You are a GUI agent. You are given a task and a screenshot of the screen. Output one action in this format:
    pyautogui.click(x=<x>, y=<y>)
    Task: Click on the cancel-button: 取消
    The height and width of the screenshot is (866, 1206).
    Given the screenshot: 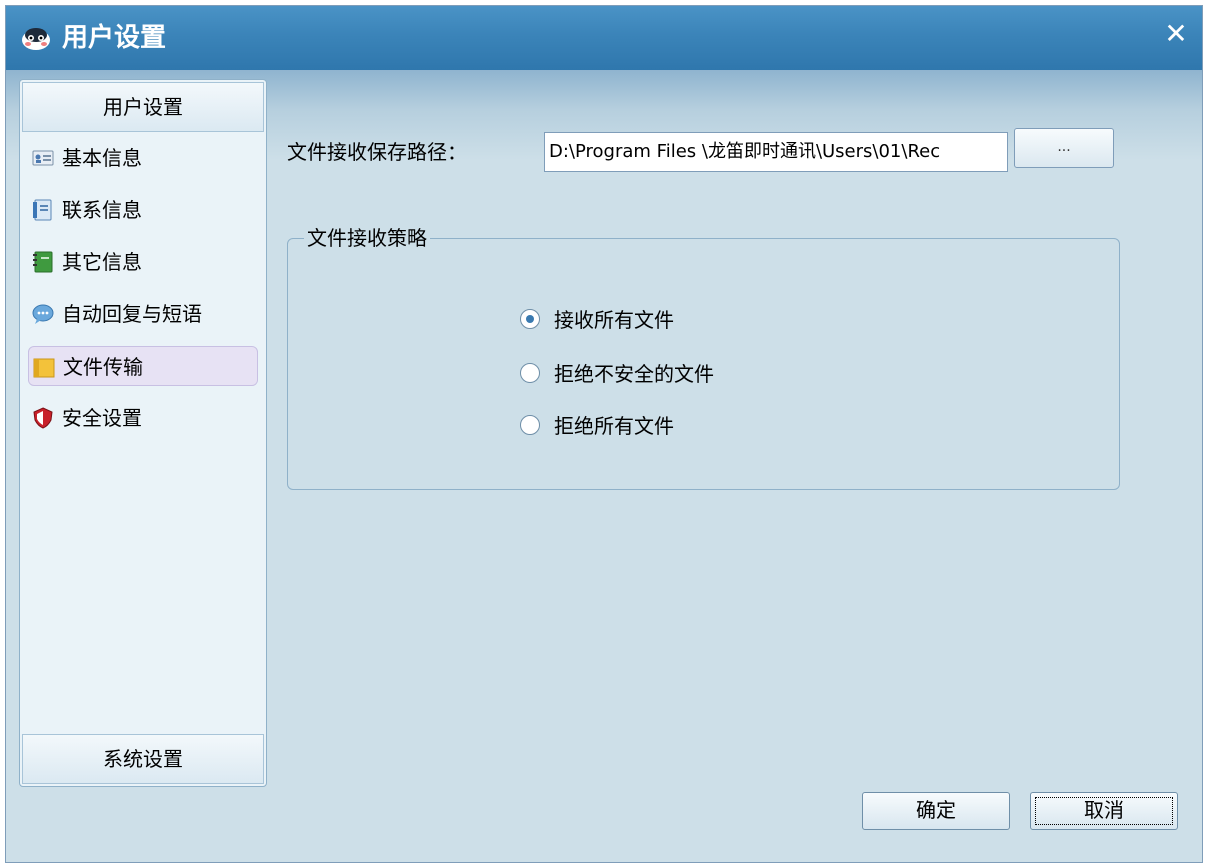 What is the action you would take?
    pyautogui.click(x=1104, y=811)
    